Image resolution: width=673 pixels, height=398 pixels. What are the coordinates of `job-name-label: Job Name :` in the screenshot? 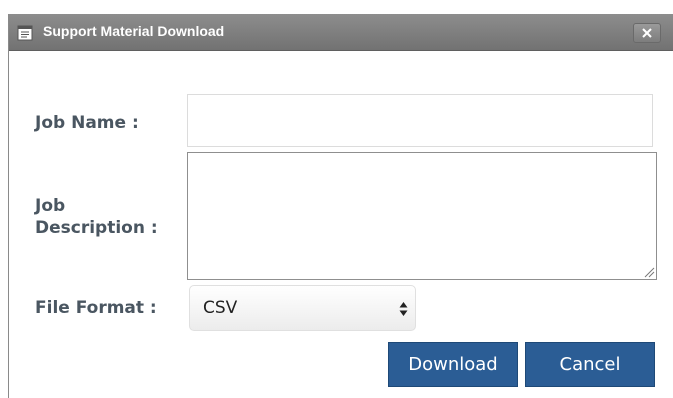 It's located at (87, 123).